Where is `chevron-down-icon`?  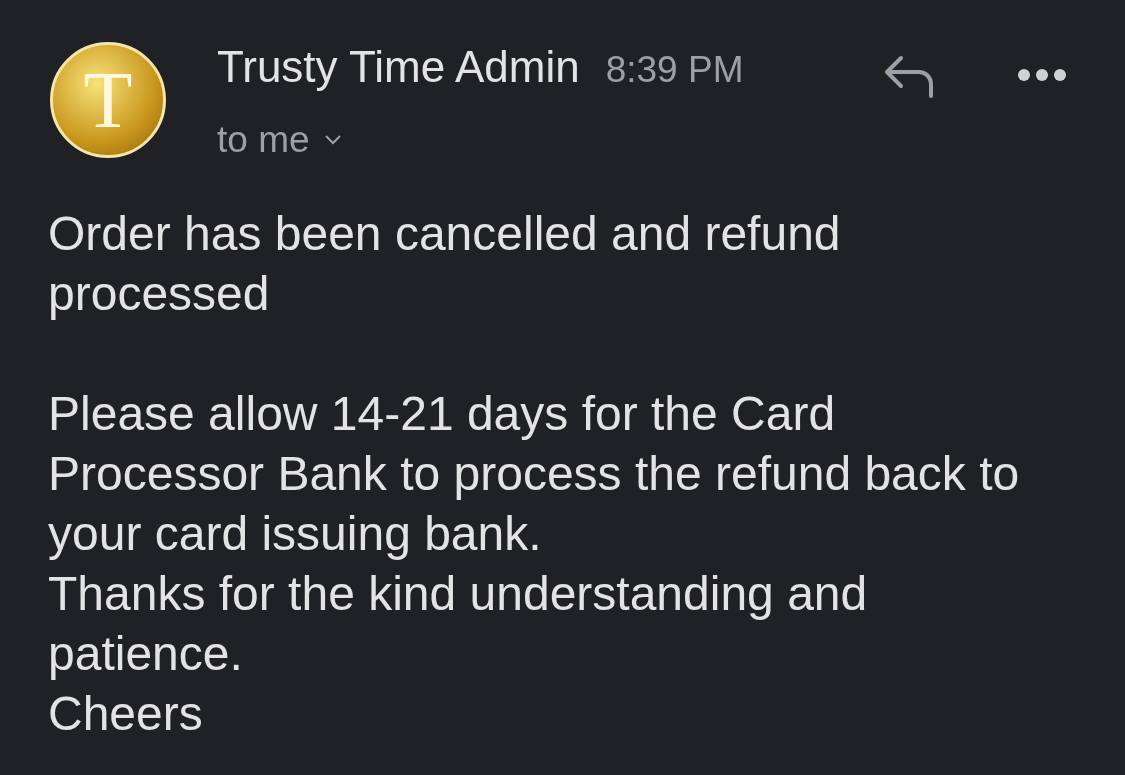
chevron-down-icon is located at coordinates (332, 139).